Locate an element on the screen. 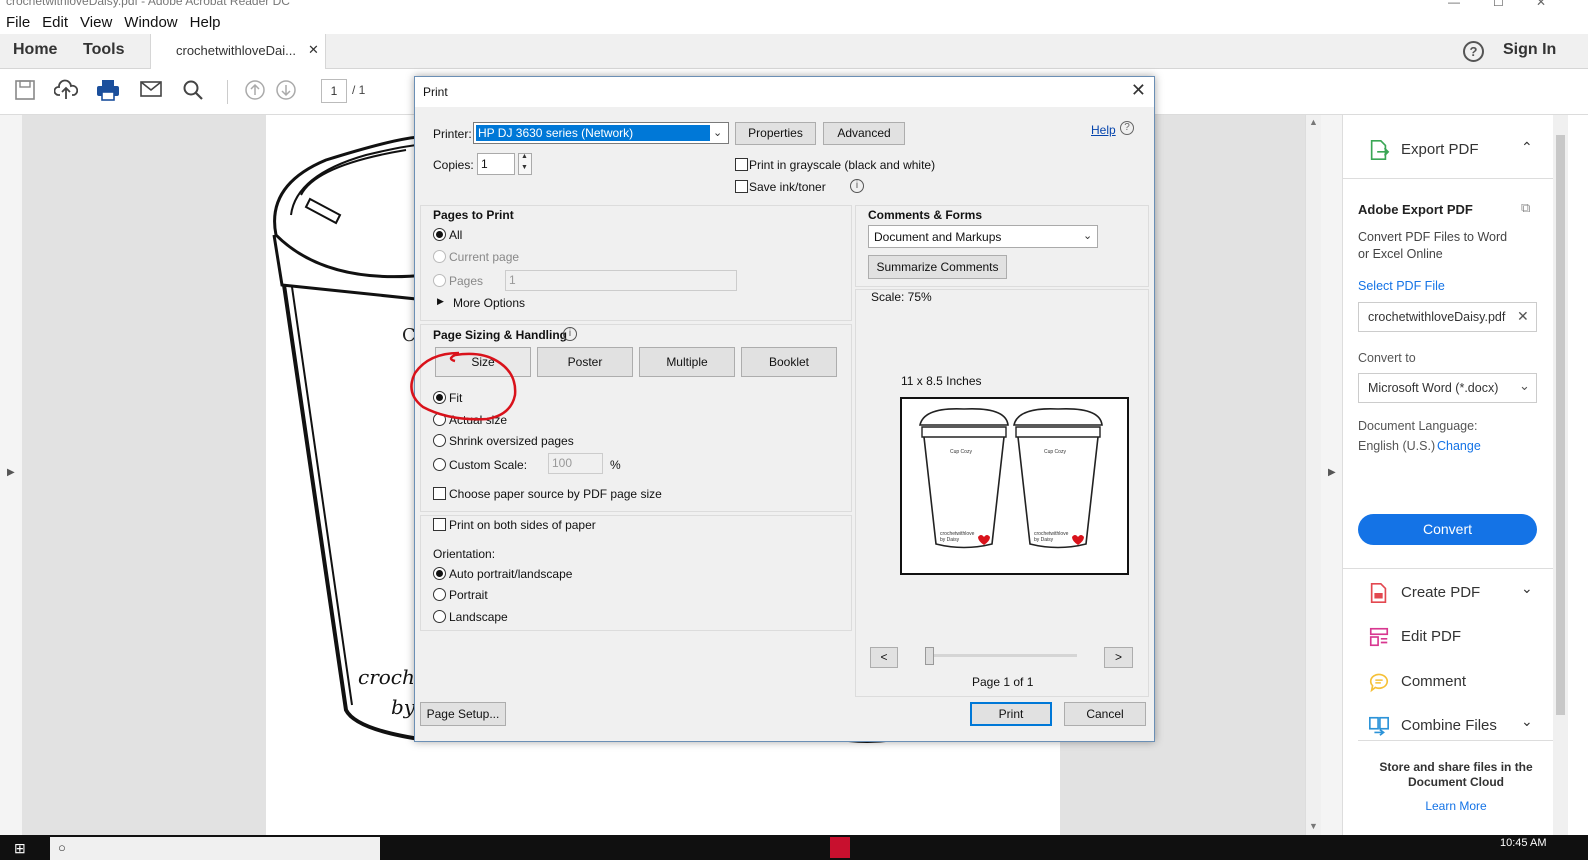 This screenshot has height=860, width=1588. pages-radio is located at coordinates (439, 280).